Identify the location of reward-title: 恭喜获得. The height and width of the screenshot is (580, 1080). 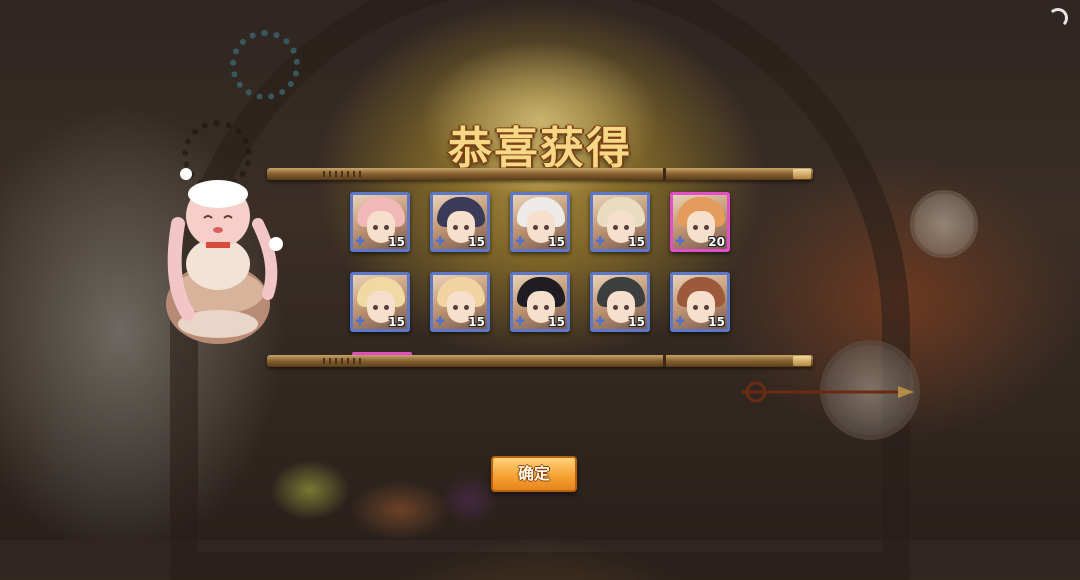
(540, 148).